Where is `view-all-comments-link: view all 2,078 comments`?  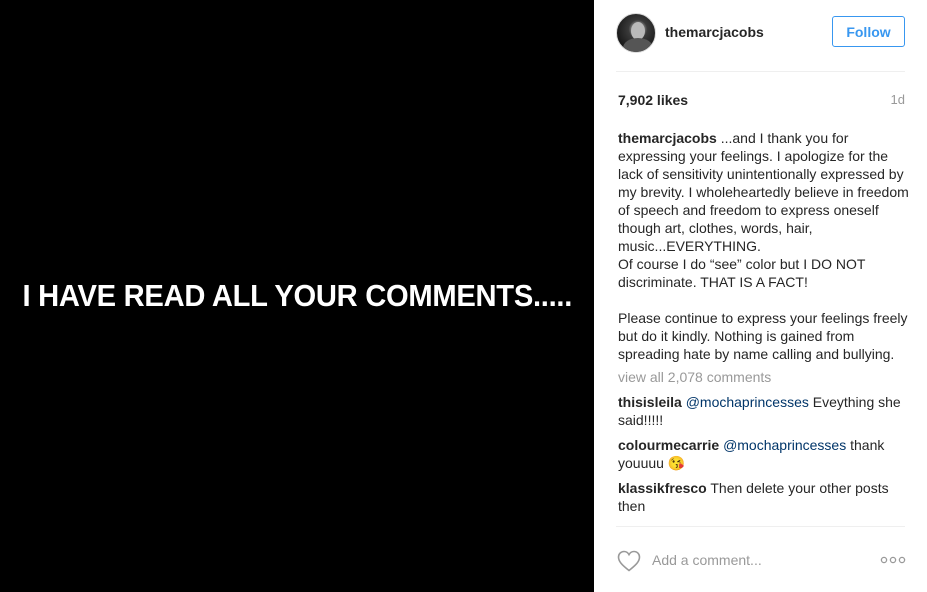
view-all-comments-link: view all 2,078 comments is located at coordinates (764, 377).